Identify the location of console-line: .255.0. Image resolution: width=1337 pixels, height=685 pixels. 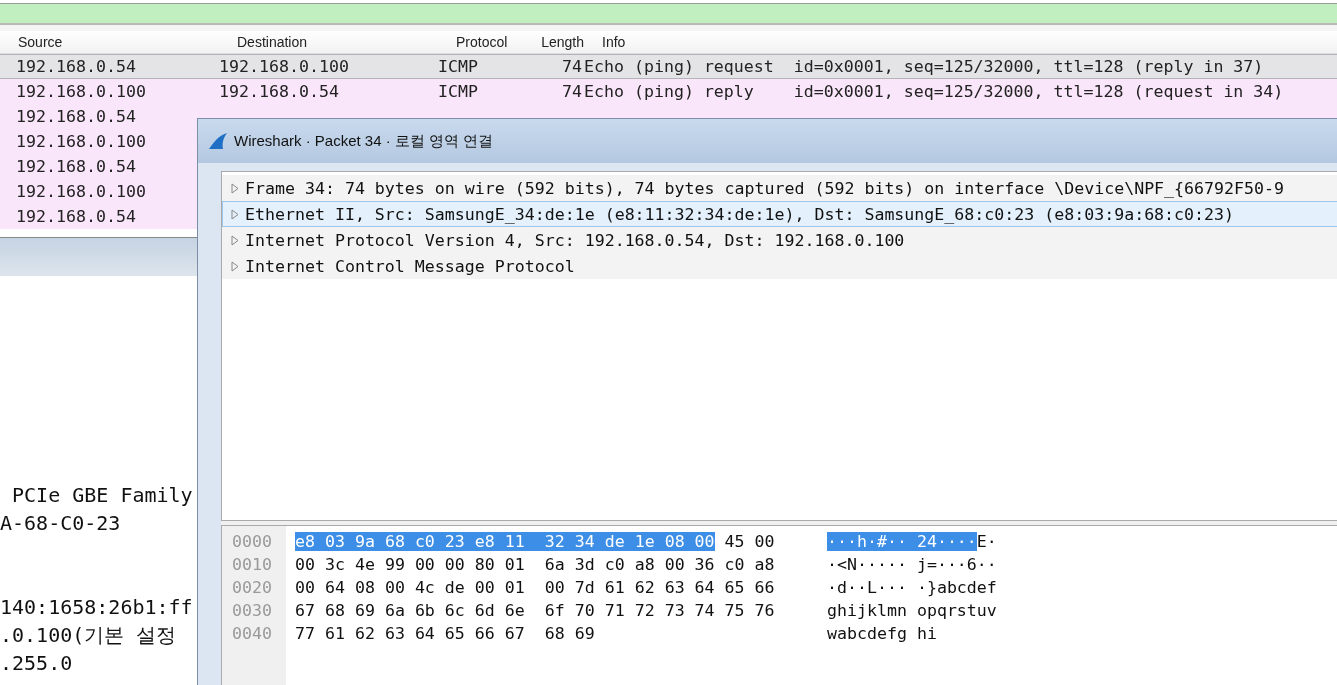
(36, 663).